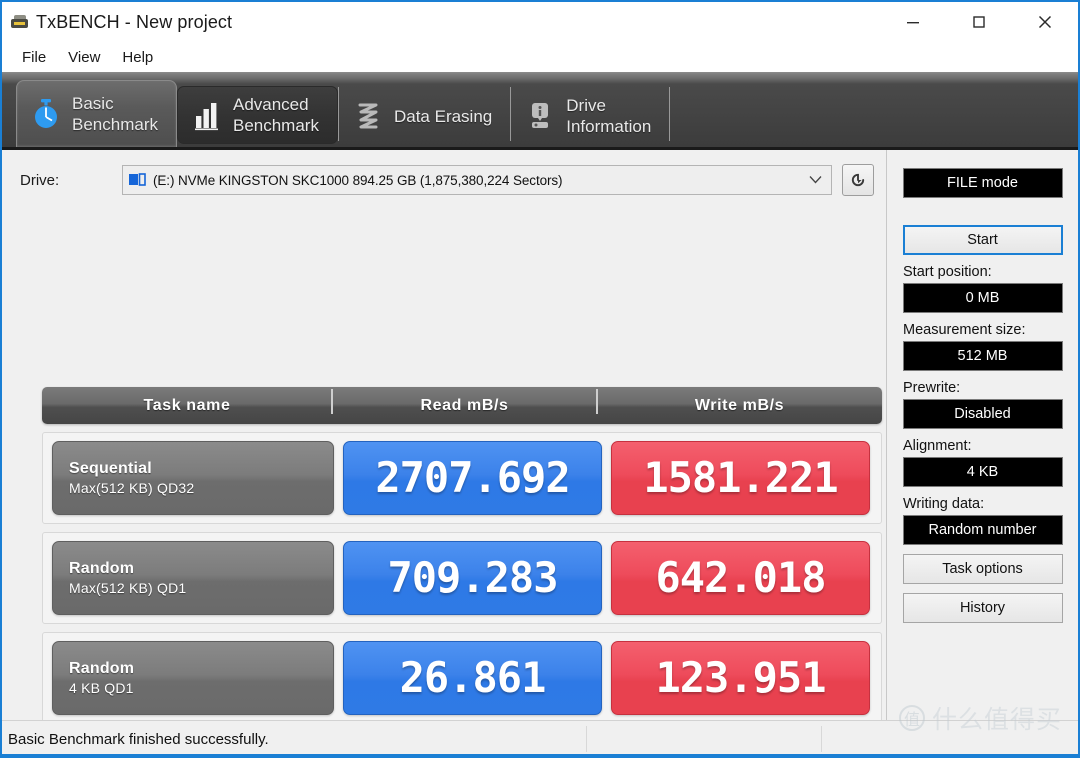 The width and height of the screenshot is (1080, 758). Describe the element at coordinates (137, 57) in the screenshot. I see `menu-item-help: Help` at that location.